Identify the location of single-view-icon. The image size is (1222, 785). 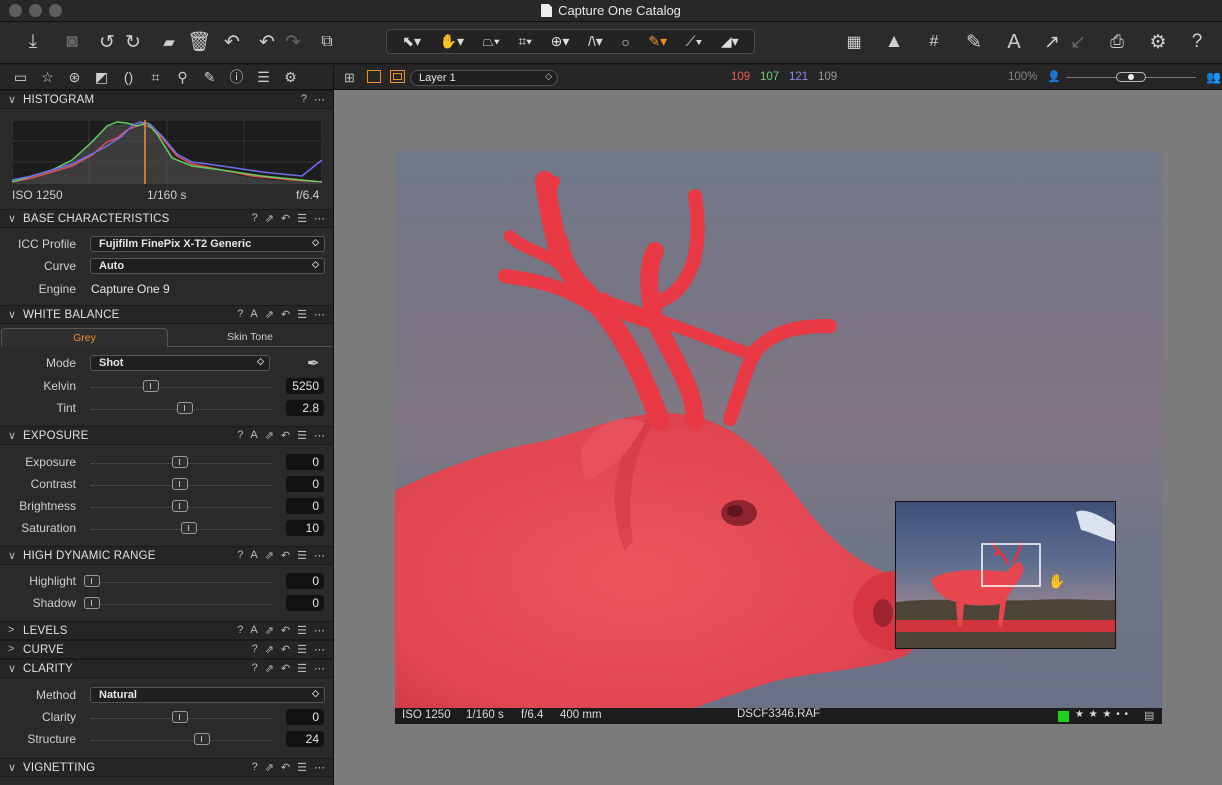
(374, 76).